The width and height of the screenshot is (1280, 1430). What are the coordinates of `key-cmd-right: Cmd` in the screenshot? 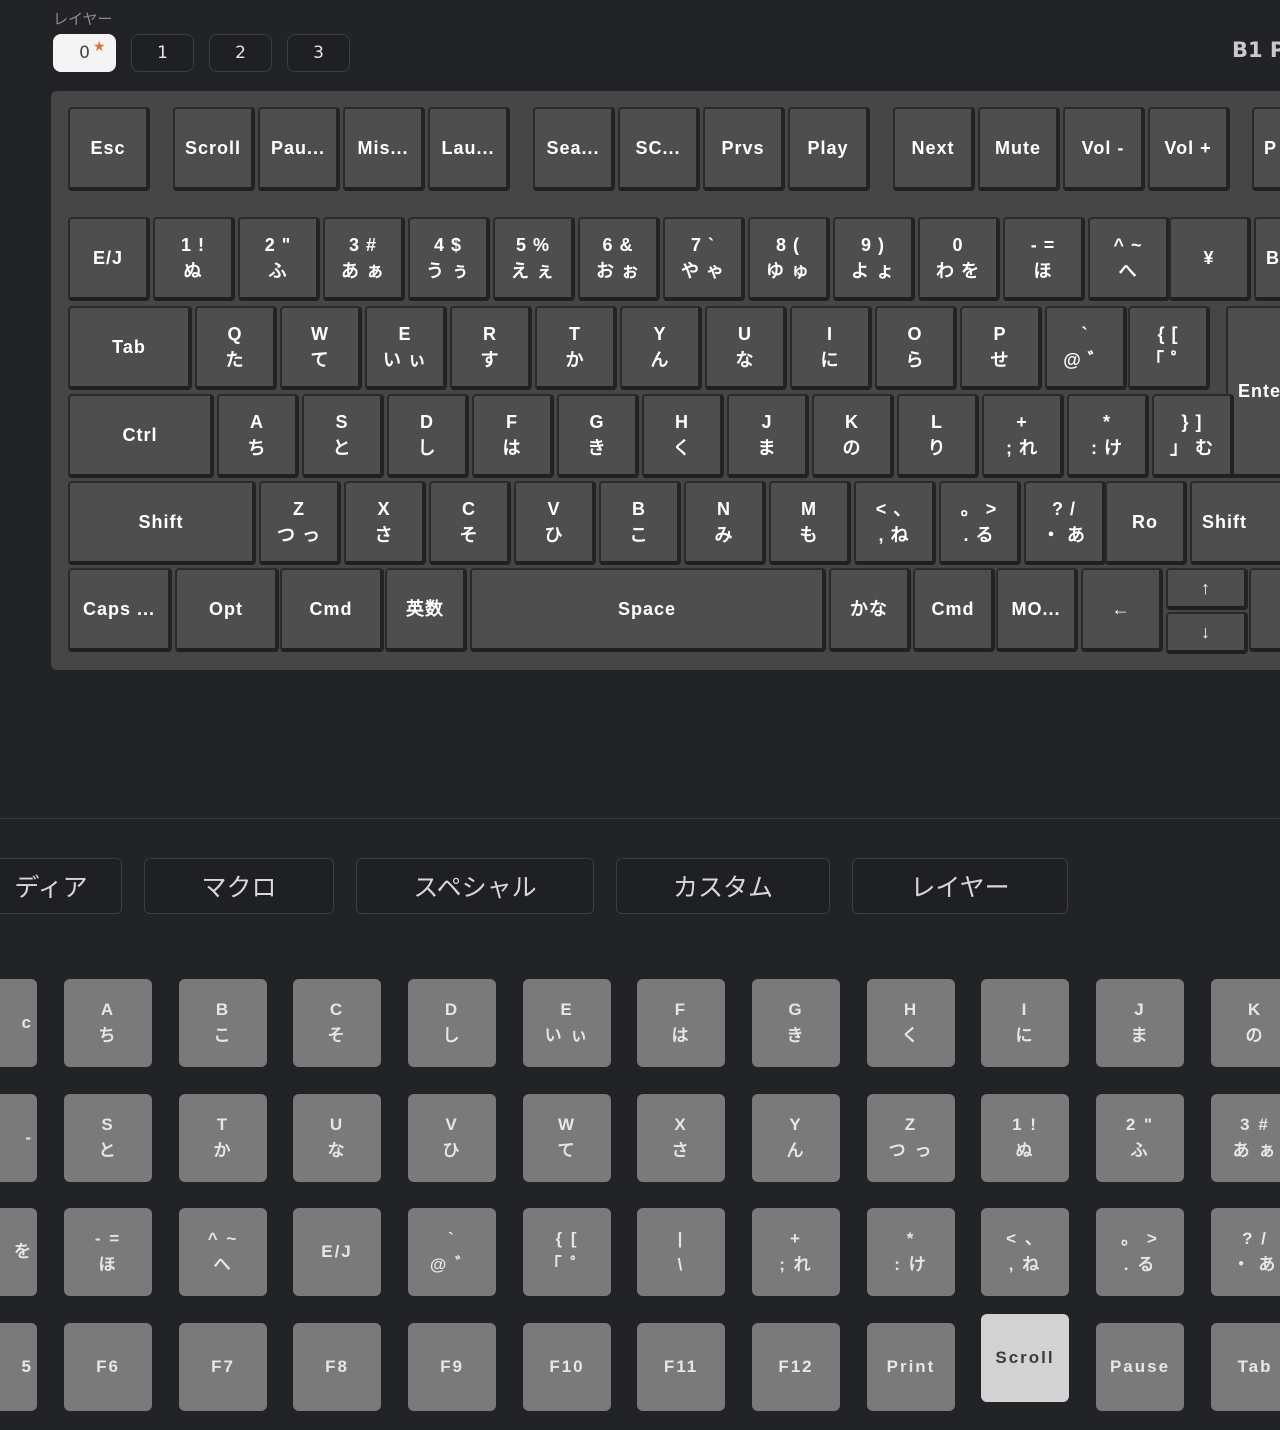 It's located at (954, 610).